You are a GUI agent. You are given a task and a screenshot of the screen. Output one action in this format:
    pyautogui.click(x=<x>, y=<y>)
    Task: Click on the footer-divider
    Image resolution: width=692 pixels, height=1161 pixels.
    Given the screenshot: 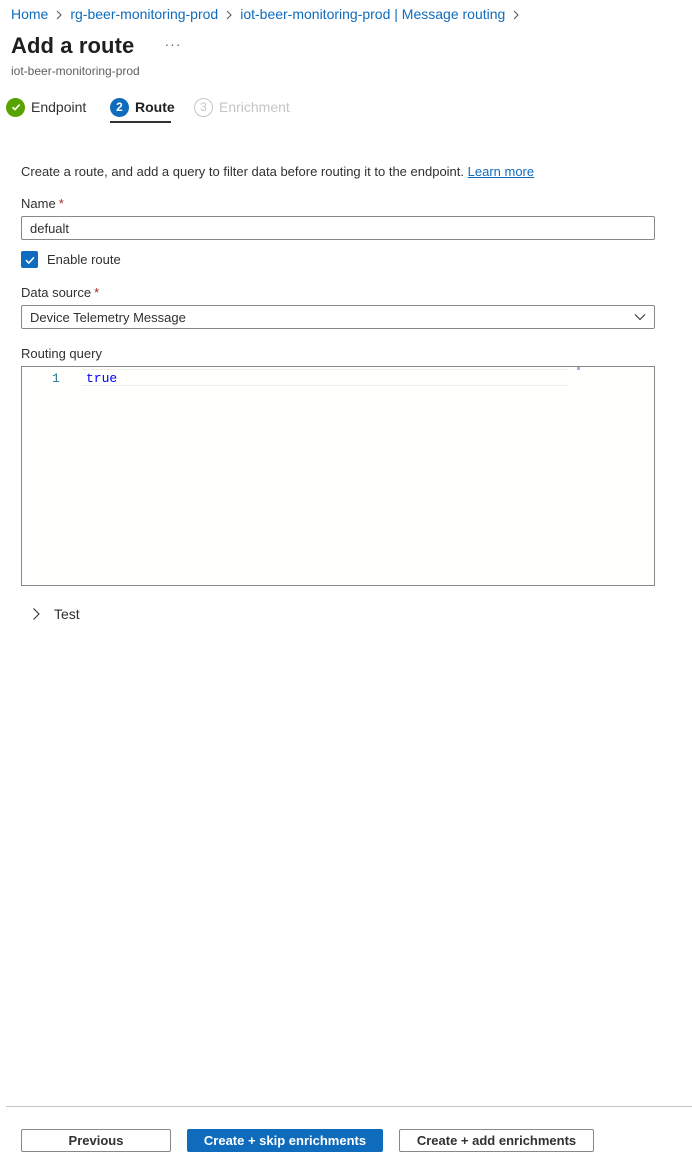 What is the action you would take?
    pyautogui.click(x=349, y=1106)
    